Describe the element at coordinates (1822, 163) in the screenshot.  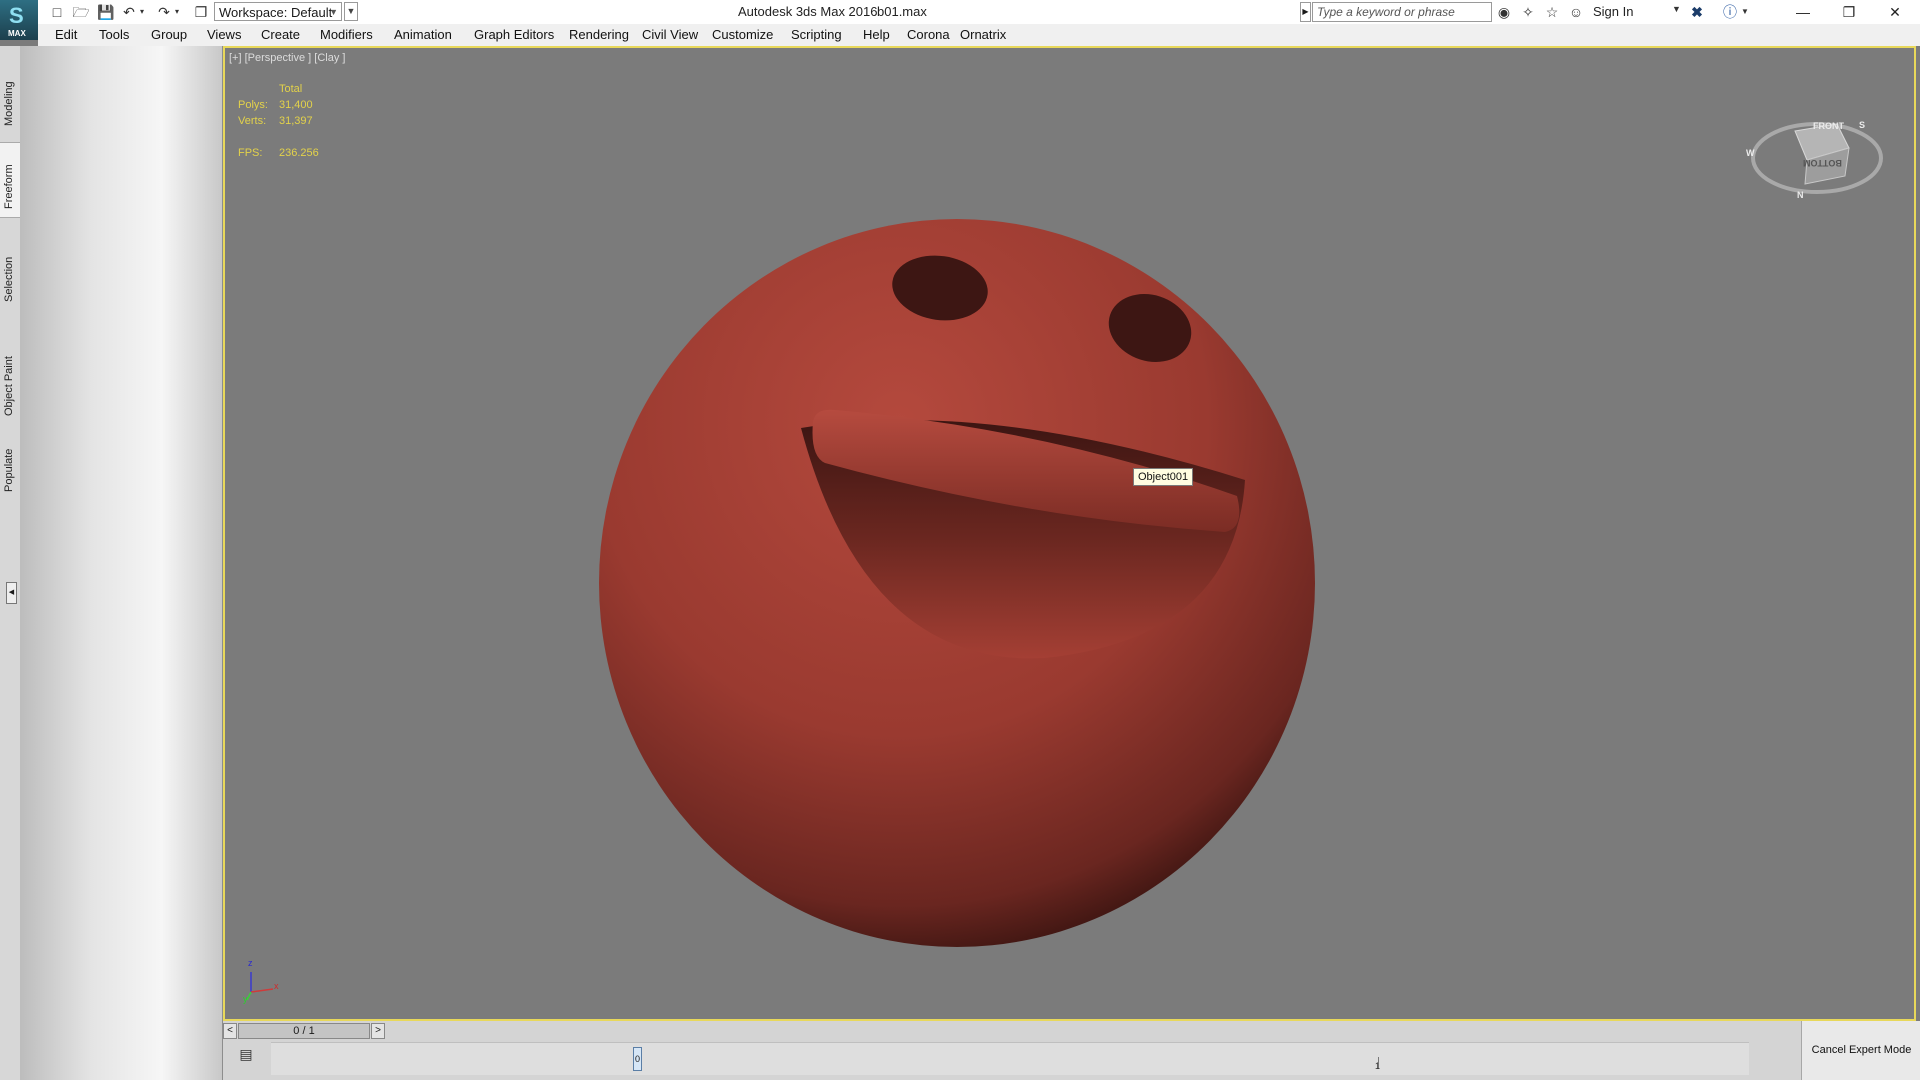
I see `viewcube-bottom-label: BOTTOM` at that location.